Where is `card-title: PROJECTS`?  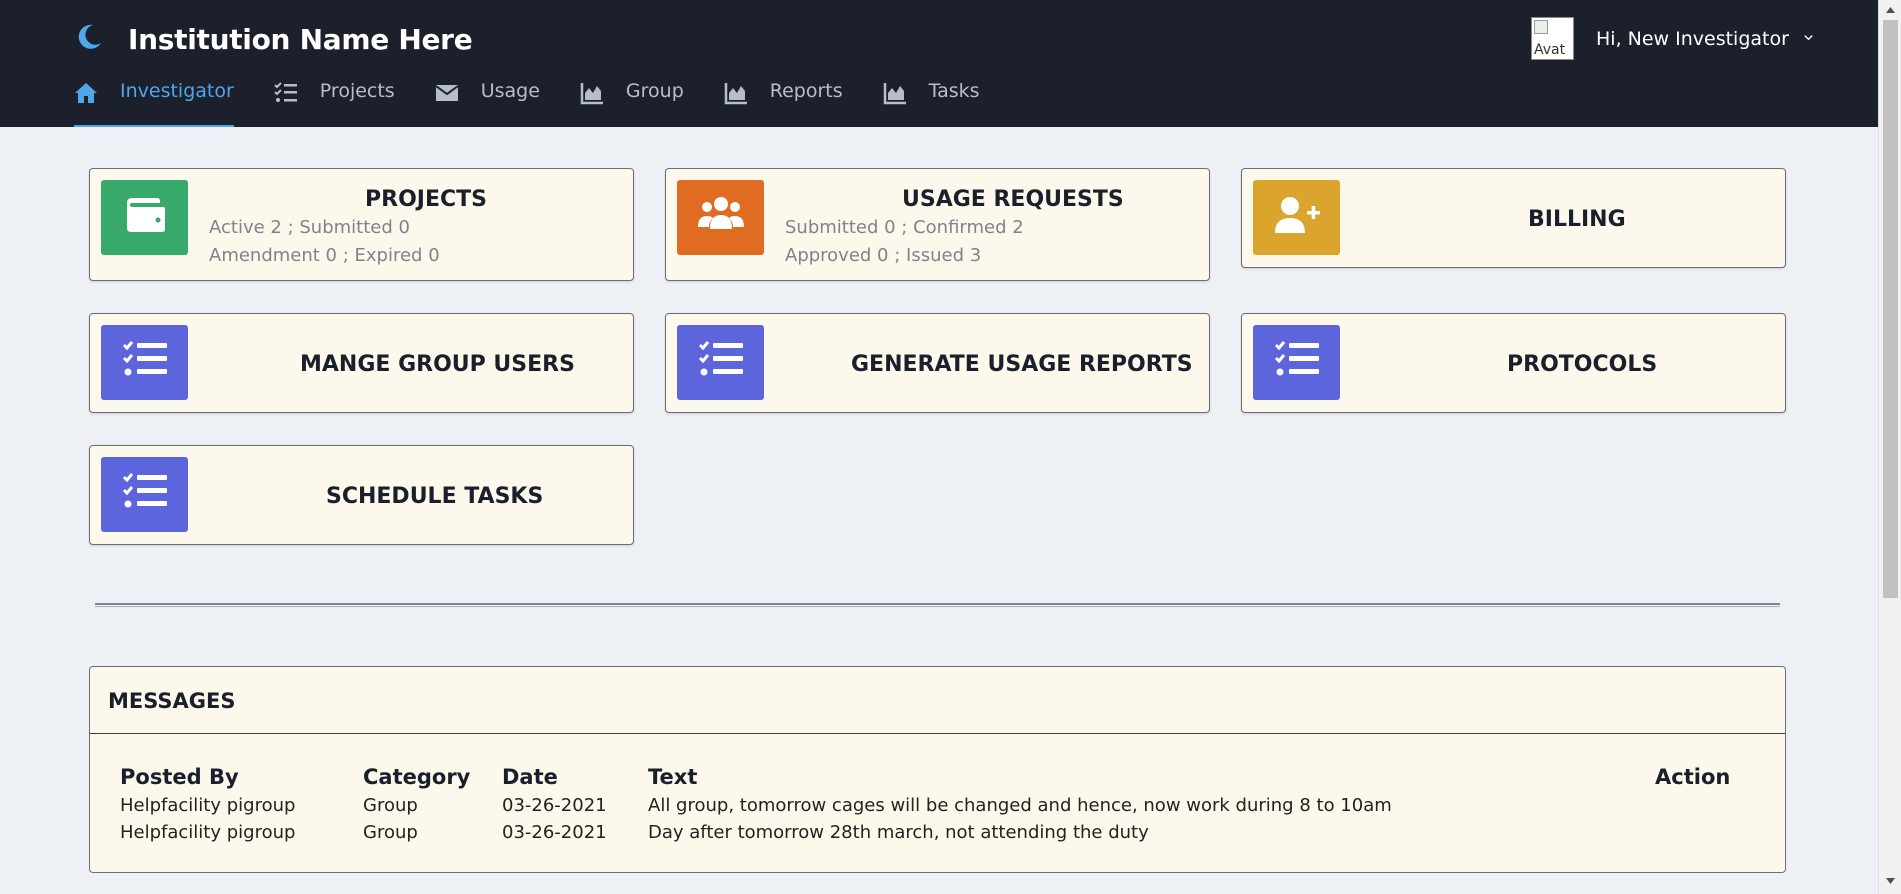 card-title: PROJECTS is located at coordinates (426, 199).